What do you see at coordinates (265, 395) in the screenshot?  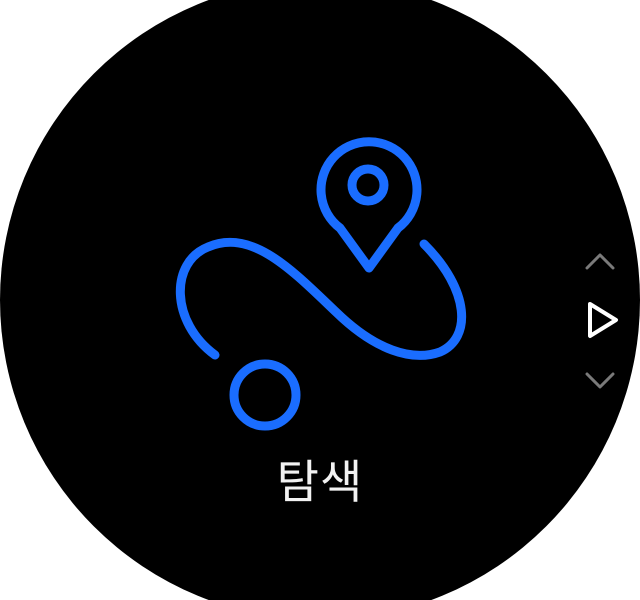 I see `route-start-icon` at bounding box center [265, 395].